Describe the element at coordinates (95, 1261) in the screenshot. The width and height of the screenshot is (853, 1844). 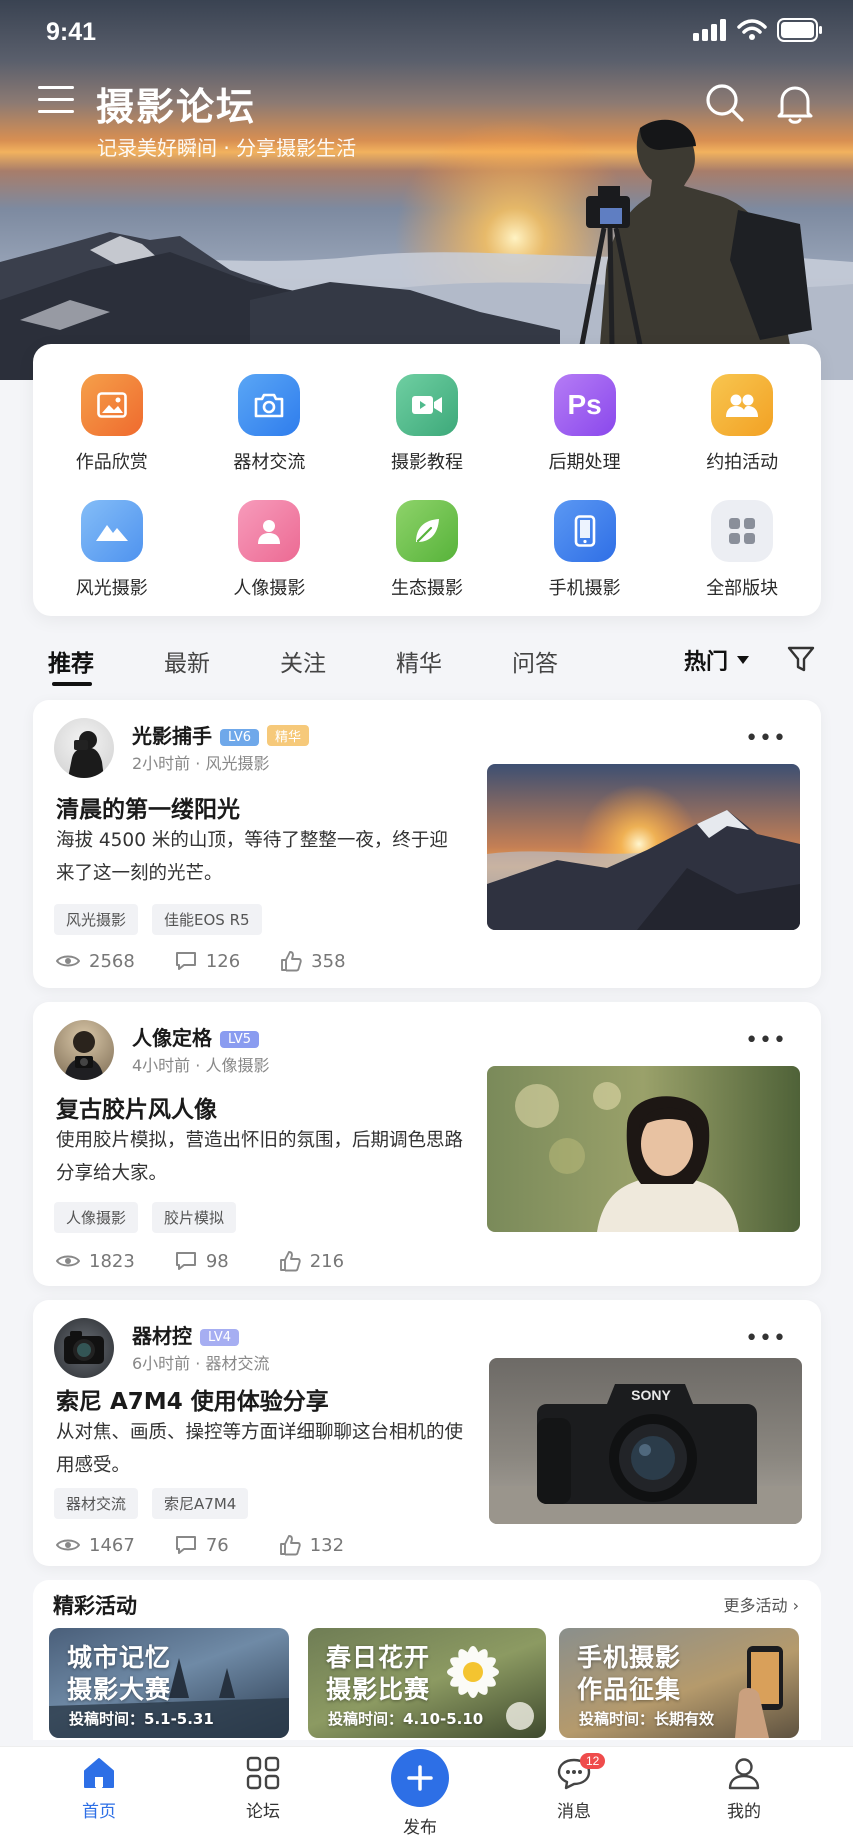
I see `views-stat: 1823` at that location.